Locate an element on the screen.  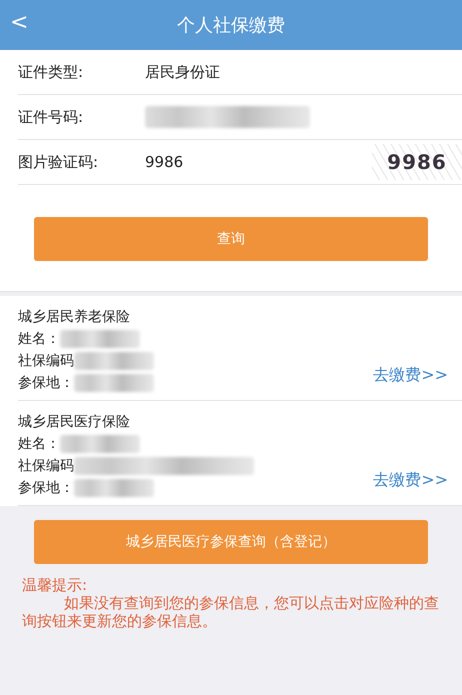
query-button: 查询 is located at coordinates (231, 239).